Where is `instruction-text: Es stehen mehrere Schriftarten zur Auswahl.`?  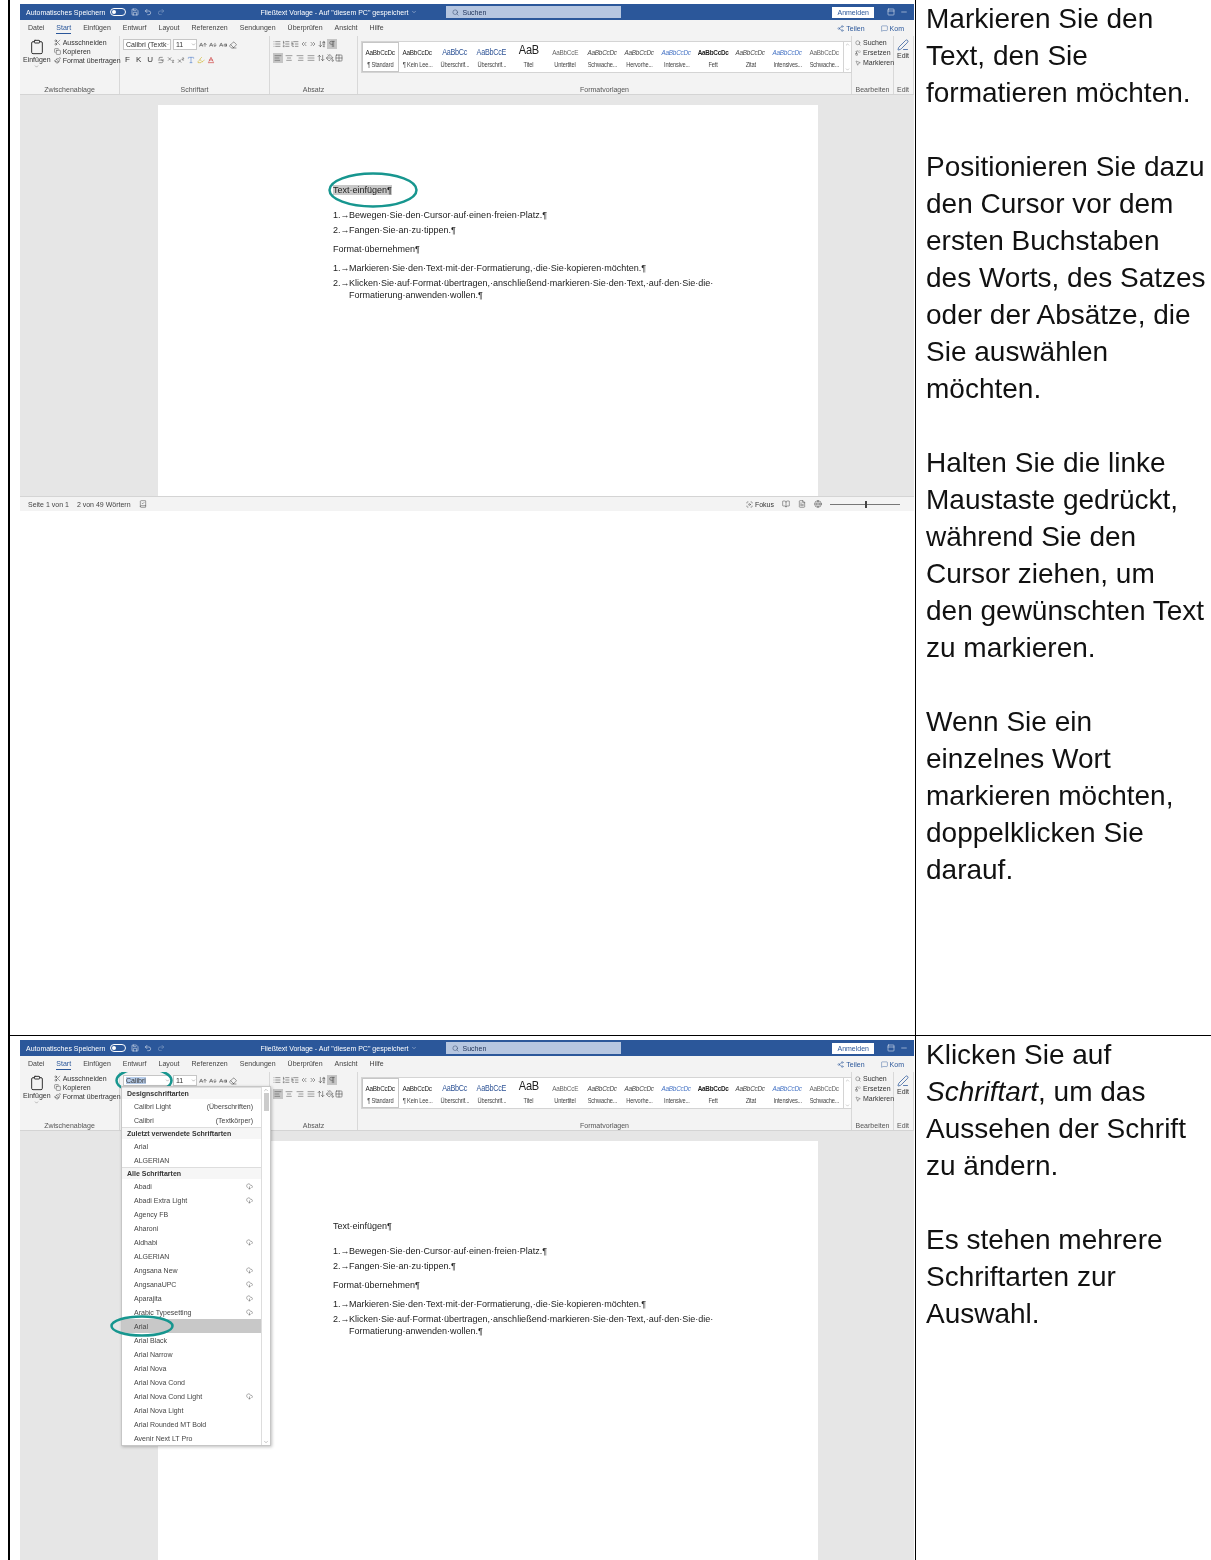 instruction-text: Es stehen mehrere Schriftarten zur Auswahl. is located at coordinates (1045, 1277).